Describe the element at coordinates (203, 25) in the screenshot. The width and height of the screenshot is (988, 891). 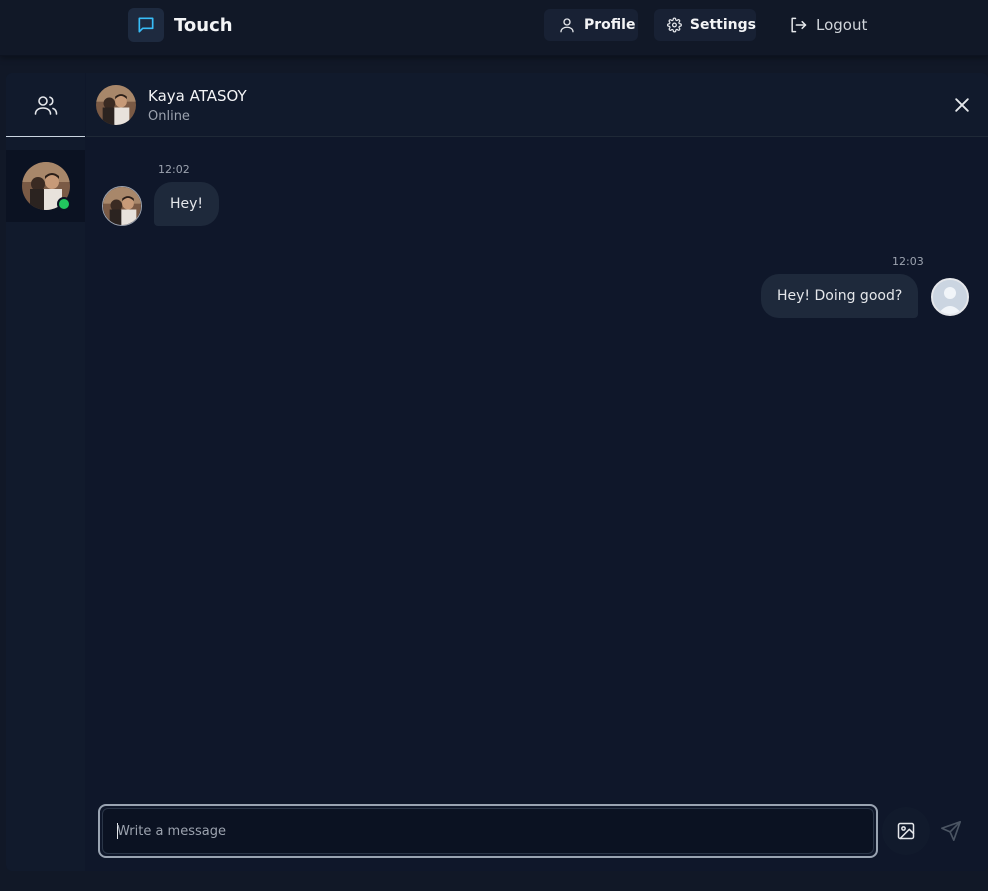
I see `app-name: Touch` at that location.